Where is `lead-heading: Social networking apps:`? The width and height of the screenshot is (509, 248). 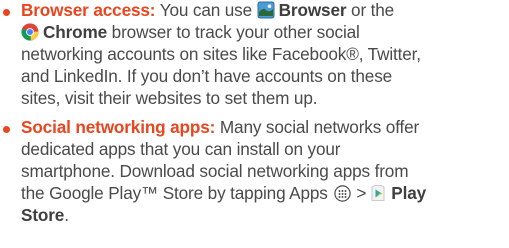
lead-heading: Social networking apps: is located at coordinates (118, 127).